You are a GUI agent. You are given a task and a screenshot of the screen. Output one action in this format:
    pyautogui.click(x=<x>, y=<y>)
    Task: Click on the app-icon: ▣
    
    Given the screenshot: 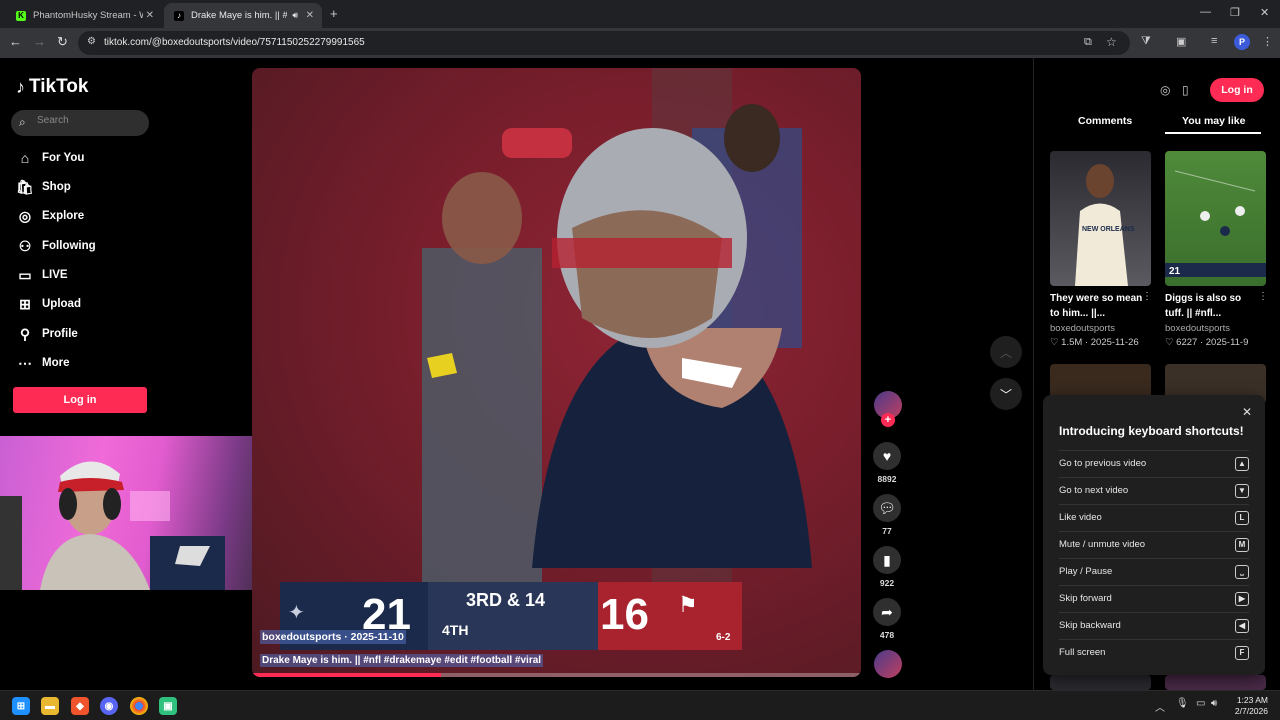 What is the action you would take?
    pyautogui.click(x=168, y=706)
    